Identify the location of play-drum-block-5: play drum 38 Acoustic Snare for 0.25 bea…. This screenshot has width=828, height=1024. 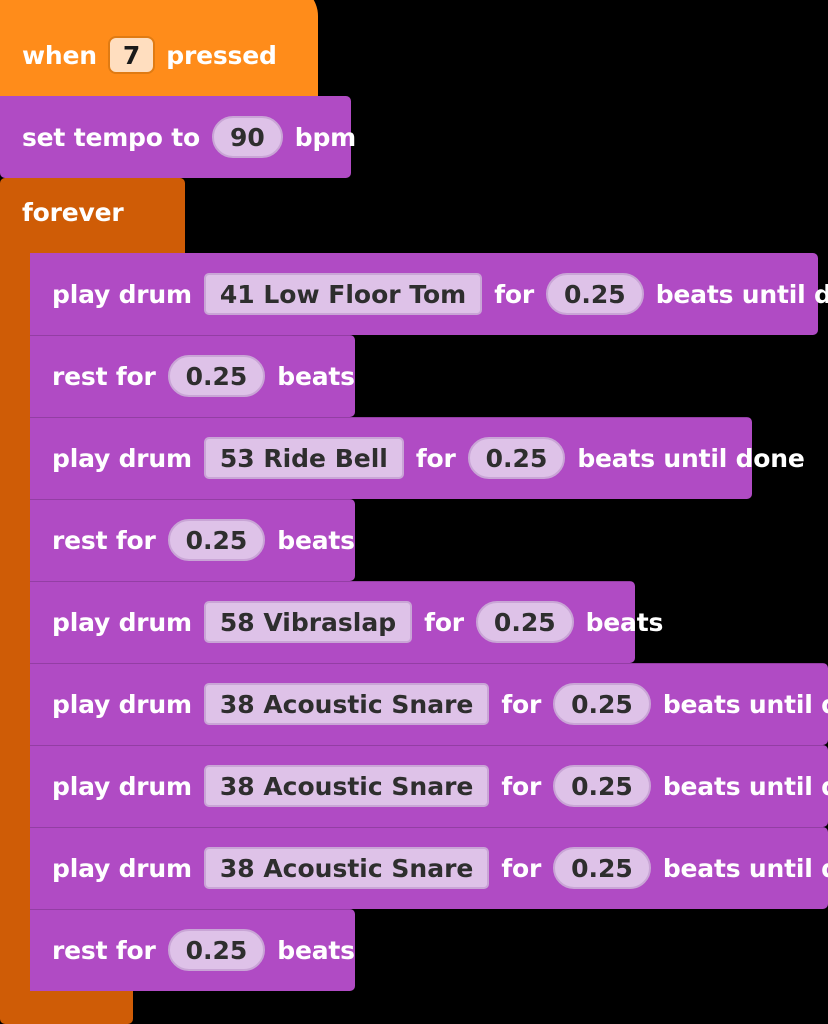
(429, 792).